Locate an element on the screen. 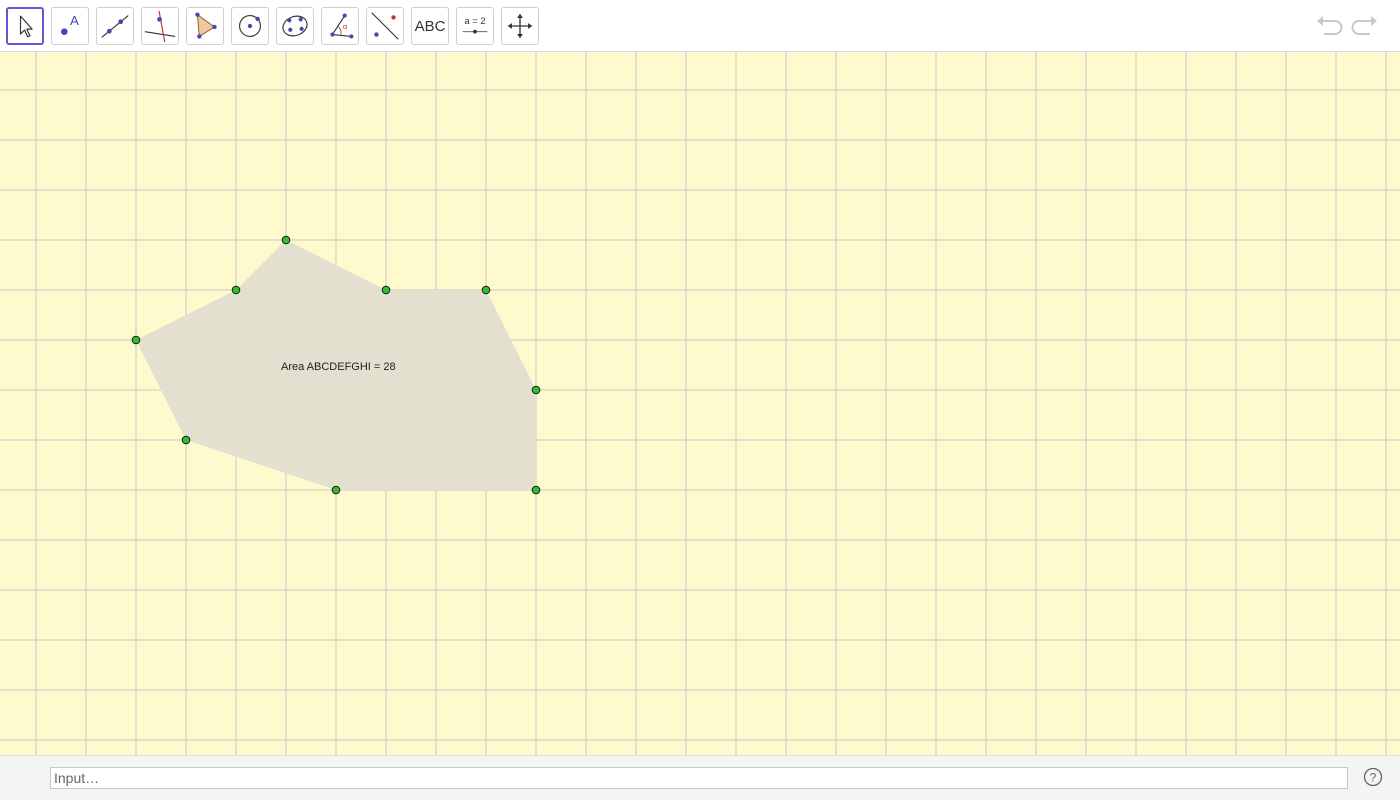  point-tool: A is located at coordinates (70, 26).